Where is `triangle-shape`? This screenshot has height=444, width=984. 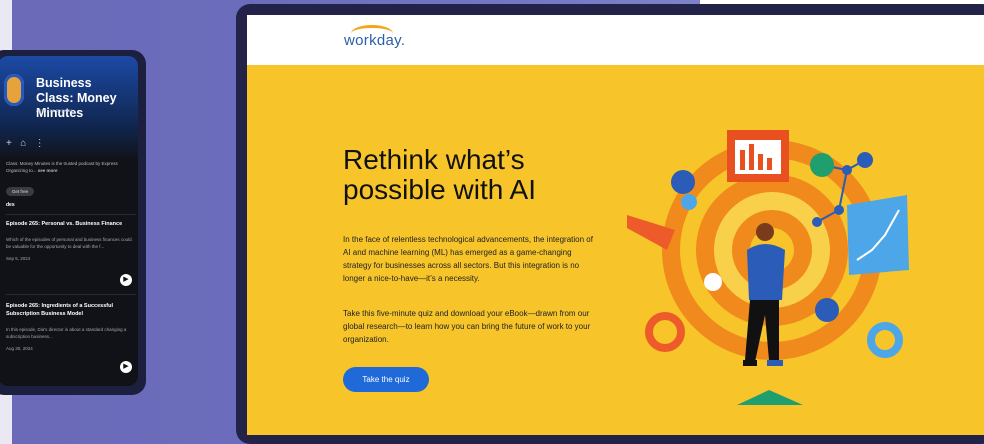
triangle-shape is located at coordinates (770, 397).